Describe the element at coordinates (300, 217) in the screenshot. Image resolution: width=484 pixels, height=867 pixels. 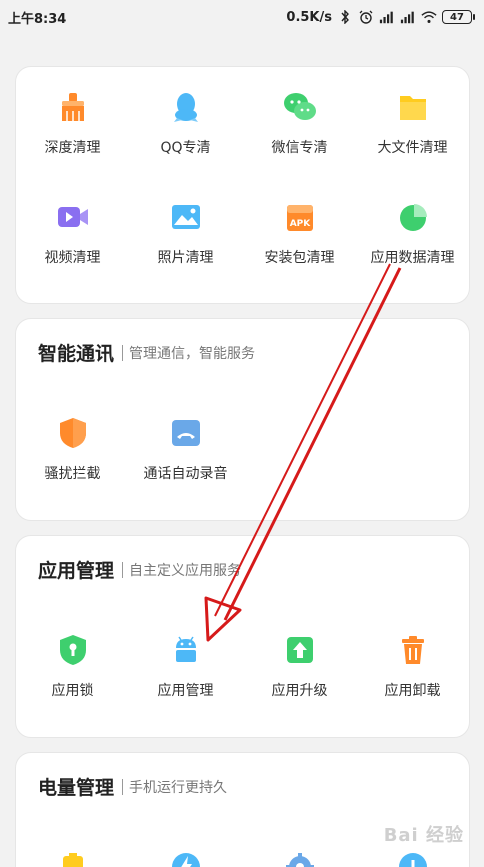
I see `apk-icon: APK` at that location.